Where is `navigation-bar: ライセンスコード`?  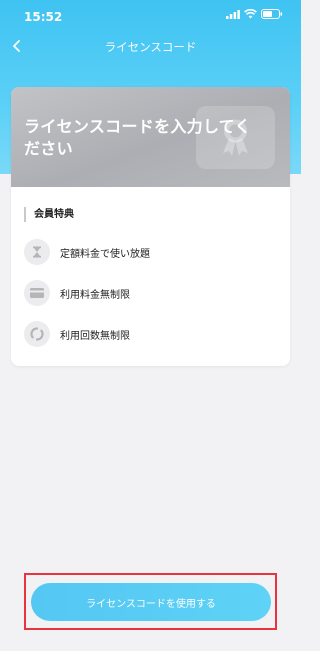
navigation-bar: ライセンスコード is located at coordinates (150, 47).